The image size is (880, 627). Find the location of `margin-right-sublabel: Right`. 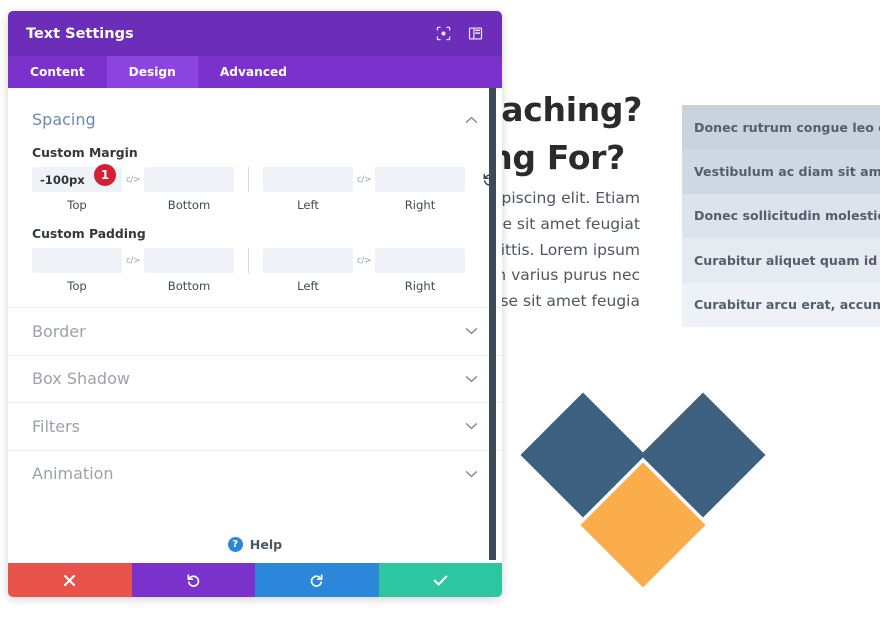

margin-right-sublabel: Right is located at coordinates (420, 205).